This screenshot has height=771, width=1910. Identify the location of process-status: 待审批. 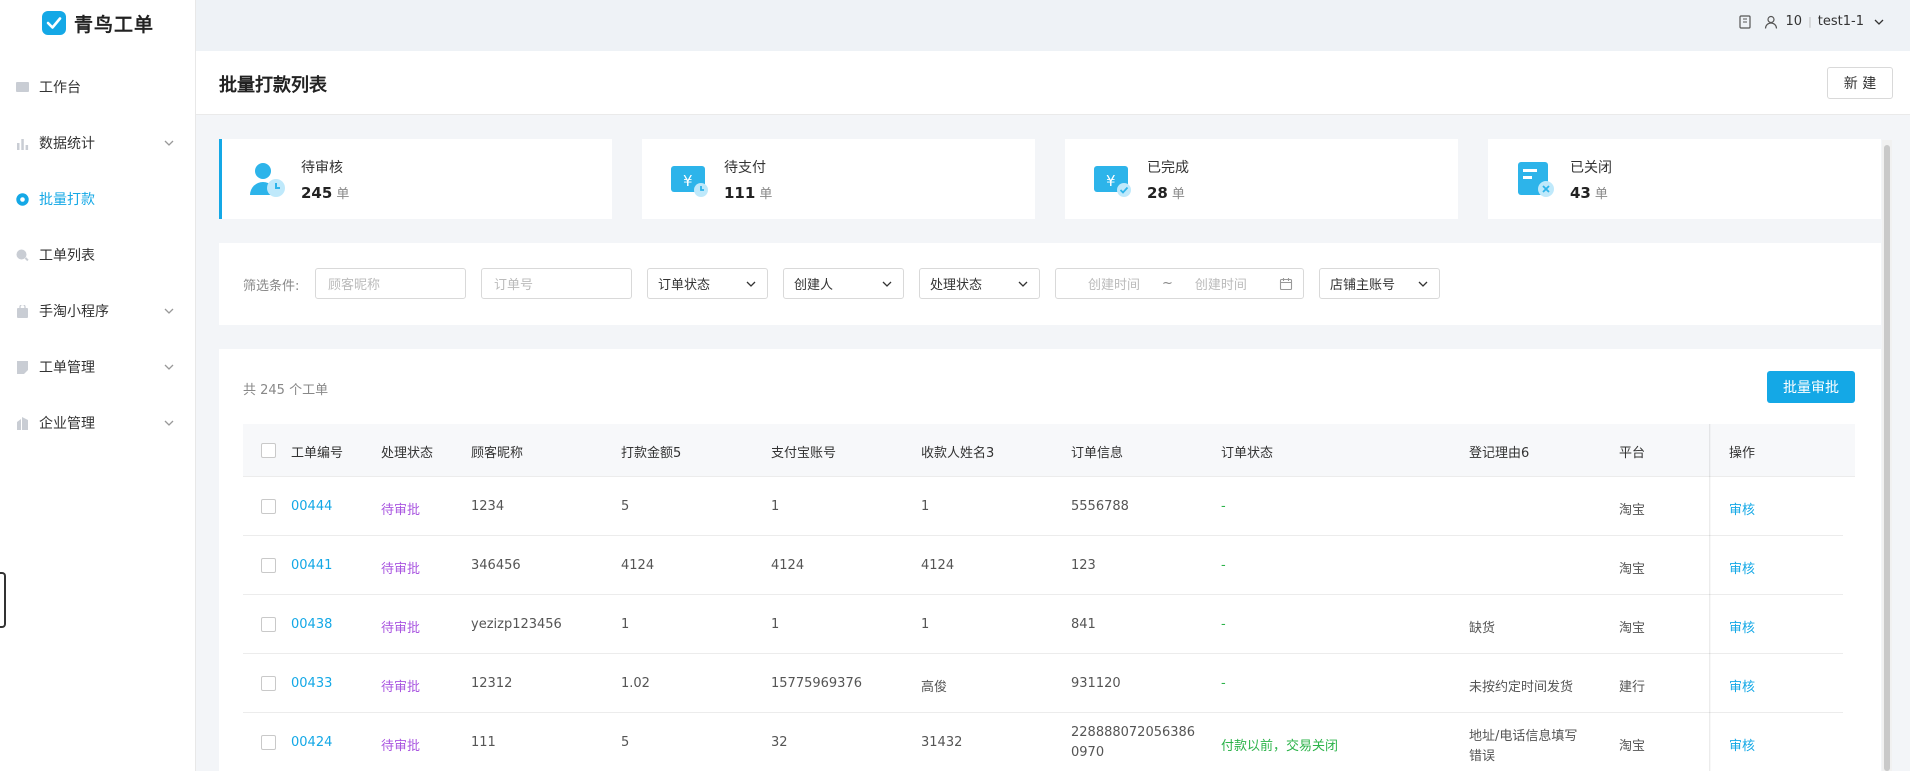
(401, 569).